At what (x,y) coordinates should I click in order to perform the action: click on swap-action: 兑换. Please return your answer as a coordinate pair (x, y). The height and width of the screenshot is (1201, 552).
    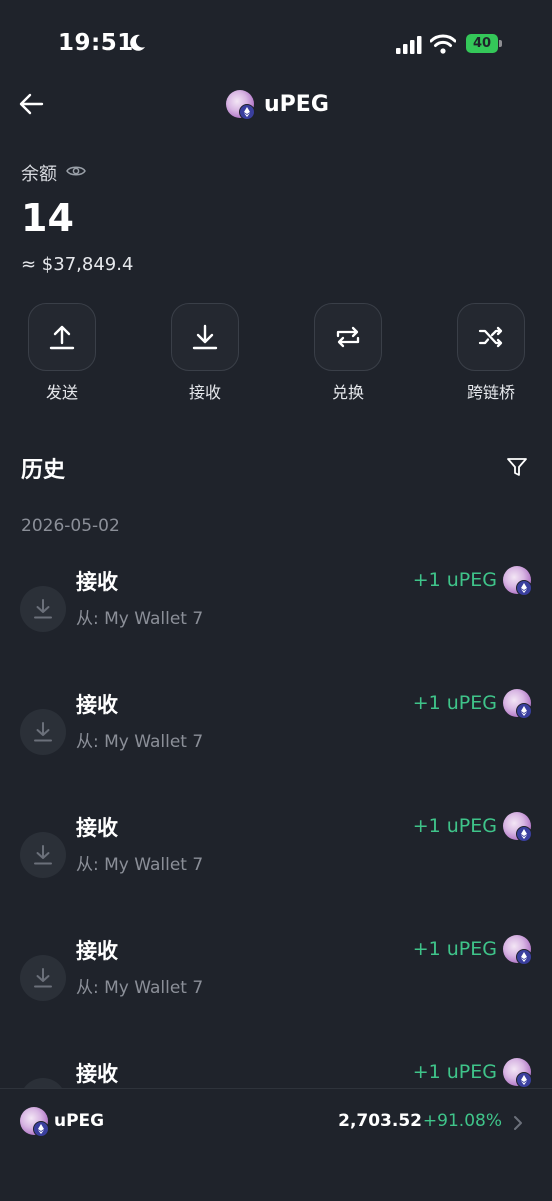
    Looking at the image, I should click on (348, 352).